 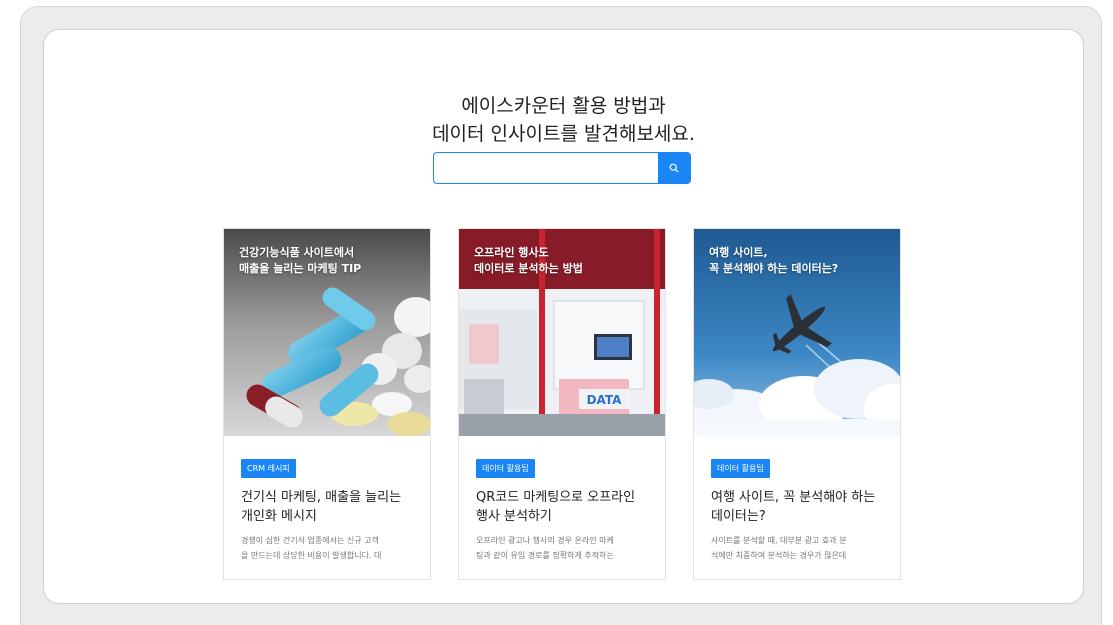 What do you see at coordinates (300, 260) in the screenshot?
I see `card-image-caption: 건강기능식품 사이트에서 매출을 늘리는 마케팅 TIP` at bounding box center [300, 260].